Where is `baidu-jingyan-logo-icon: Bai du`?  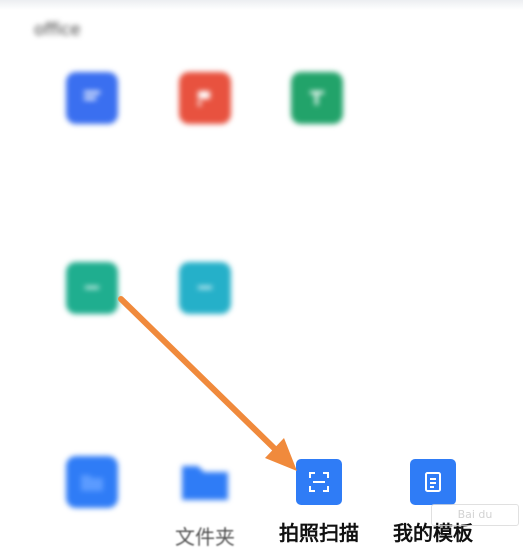
baidu-jingyan-logo-icon: Bai du is located at coordinates (475, 515).